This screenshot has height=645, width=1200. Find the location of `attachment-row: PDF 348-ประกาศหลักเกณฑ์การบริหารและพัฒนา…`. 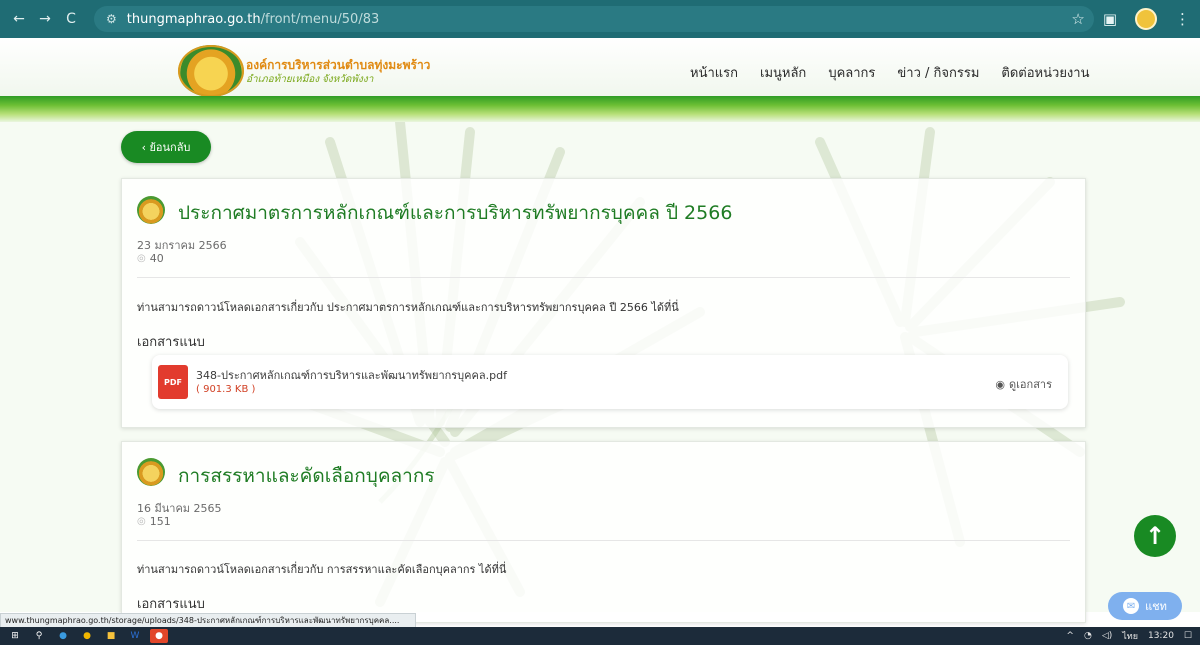

attachment-row: PDF 348-ประกาศหลักเกณฑ์การบริหารและพัฒนา… is located at coordinates (610, 382).